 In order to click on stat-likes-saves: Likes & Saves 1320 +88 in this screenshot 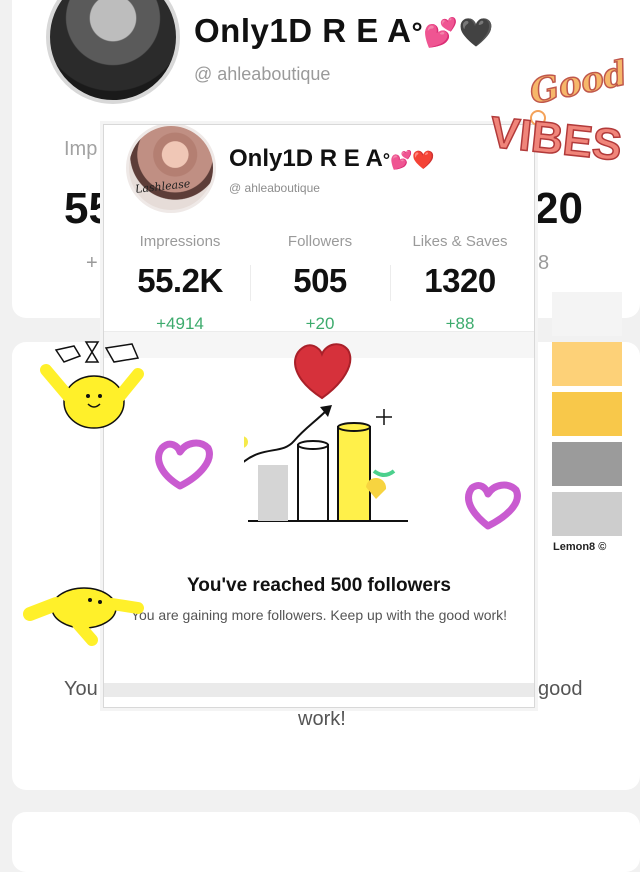, I will do `click(460, 283)`.